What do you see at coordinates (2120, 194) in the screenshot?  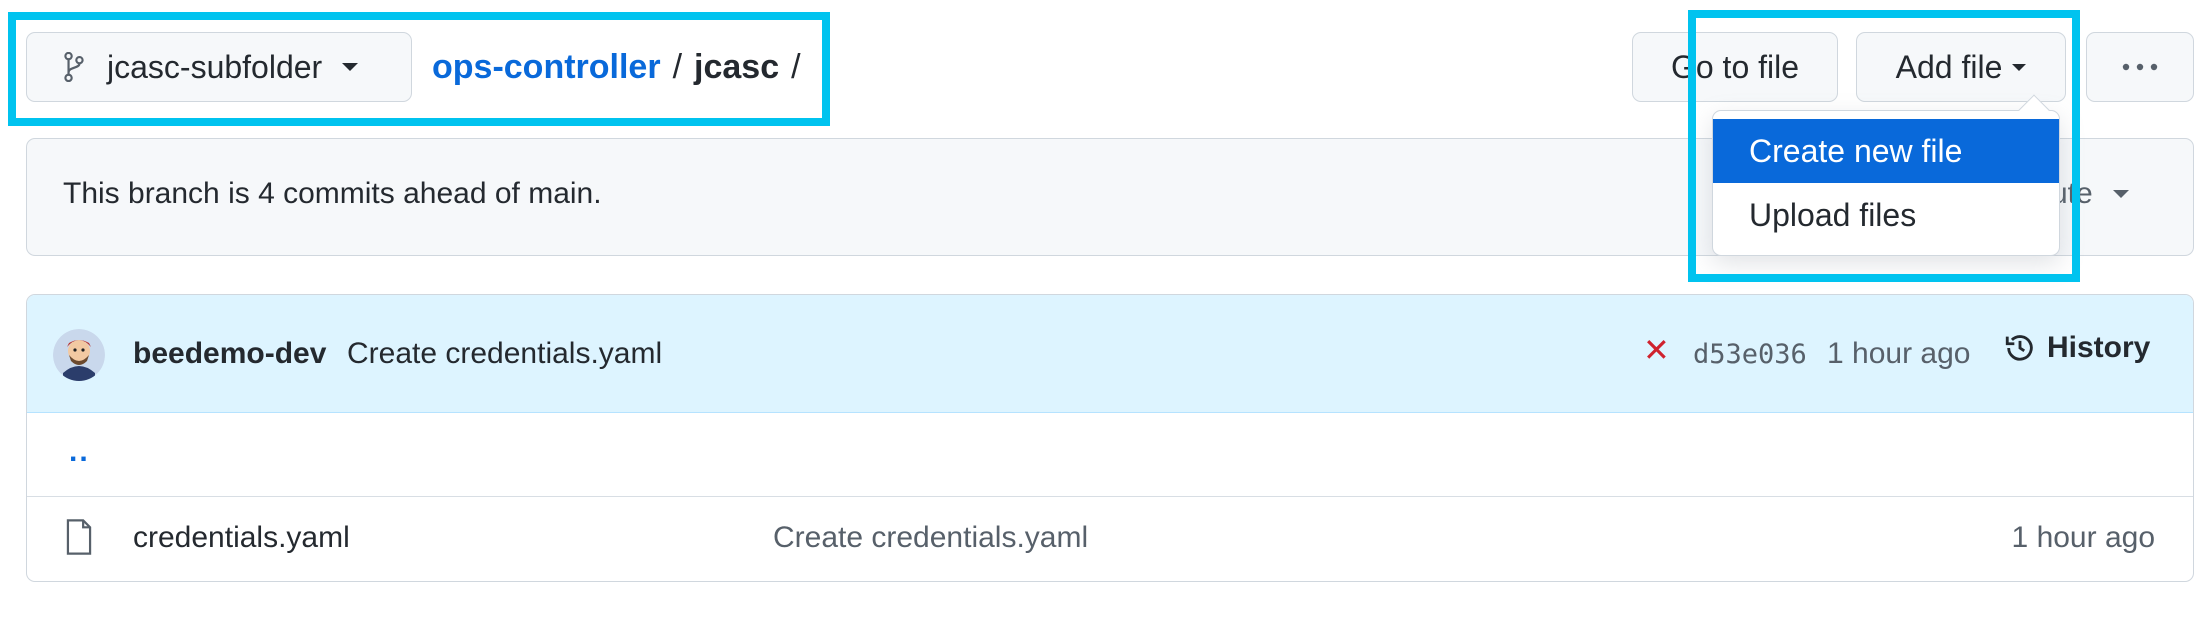 I see `caret-down-icon` at bounding box center [2120, 194].